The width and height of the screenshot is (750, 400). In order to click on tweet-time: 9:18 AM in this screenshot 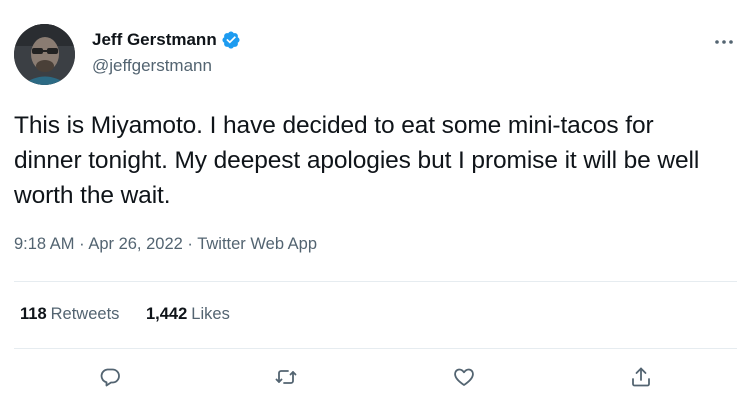, I will do `click(44, 244)`.